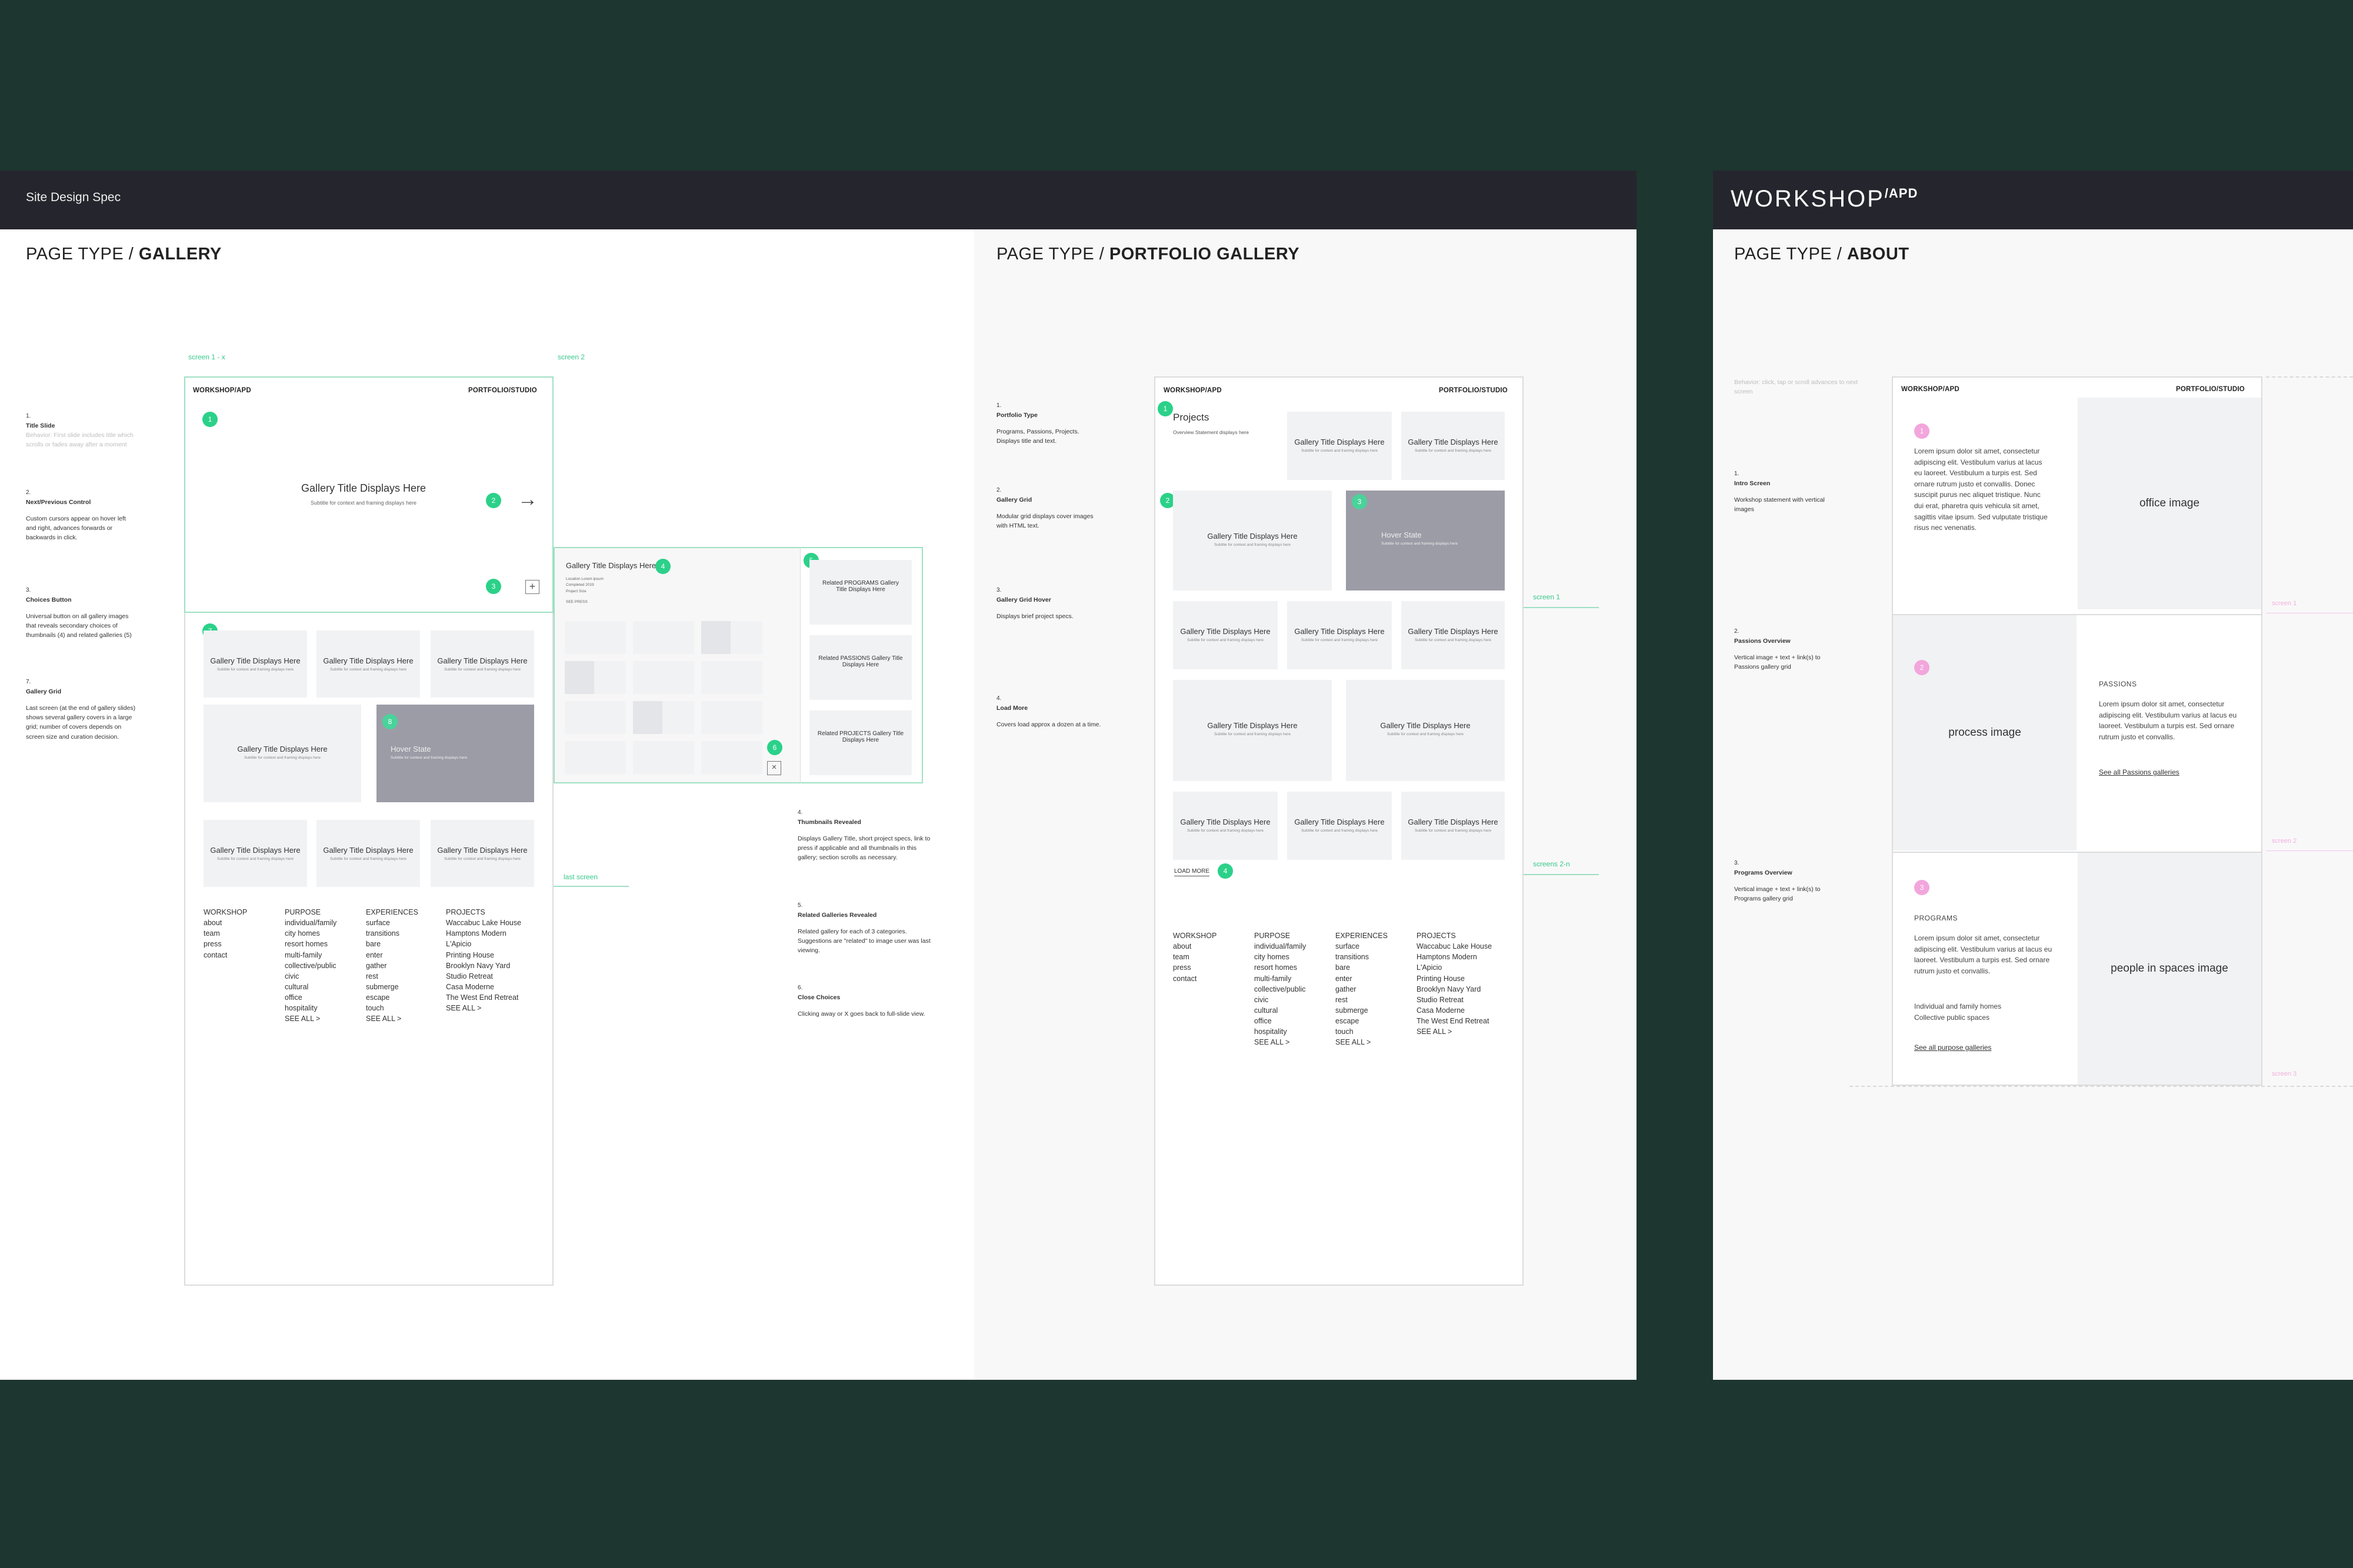 The image size is (2353, 1568). I want to click on choices-plus-button: +, so click(532, 587).